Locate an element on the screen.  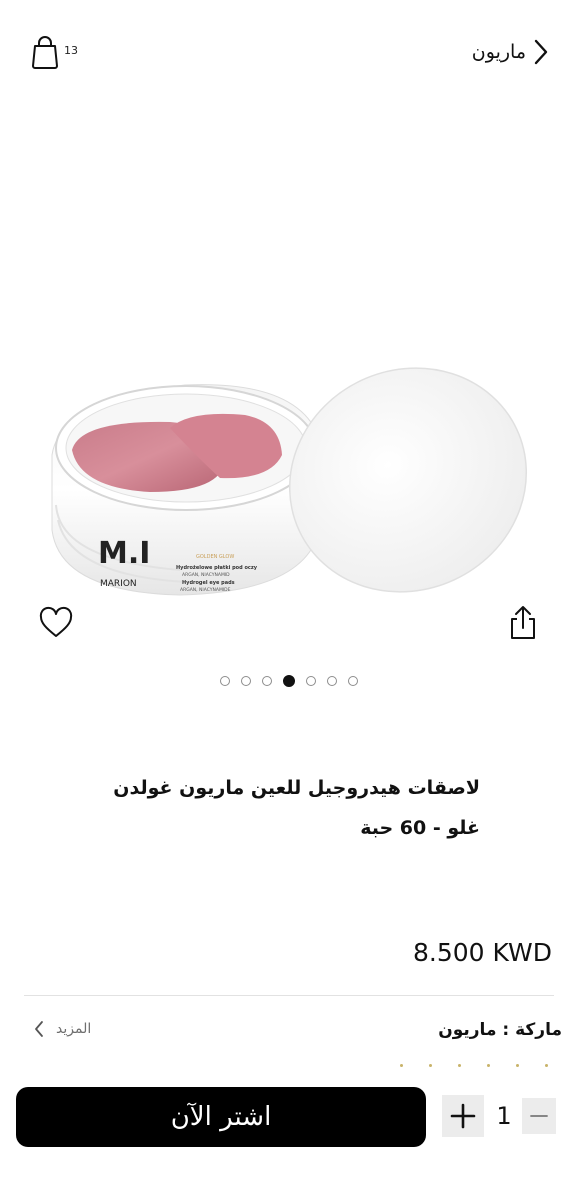
chevron-right-icon is located at coordinates (541, 52).